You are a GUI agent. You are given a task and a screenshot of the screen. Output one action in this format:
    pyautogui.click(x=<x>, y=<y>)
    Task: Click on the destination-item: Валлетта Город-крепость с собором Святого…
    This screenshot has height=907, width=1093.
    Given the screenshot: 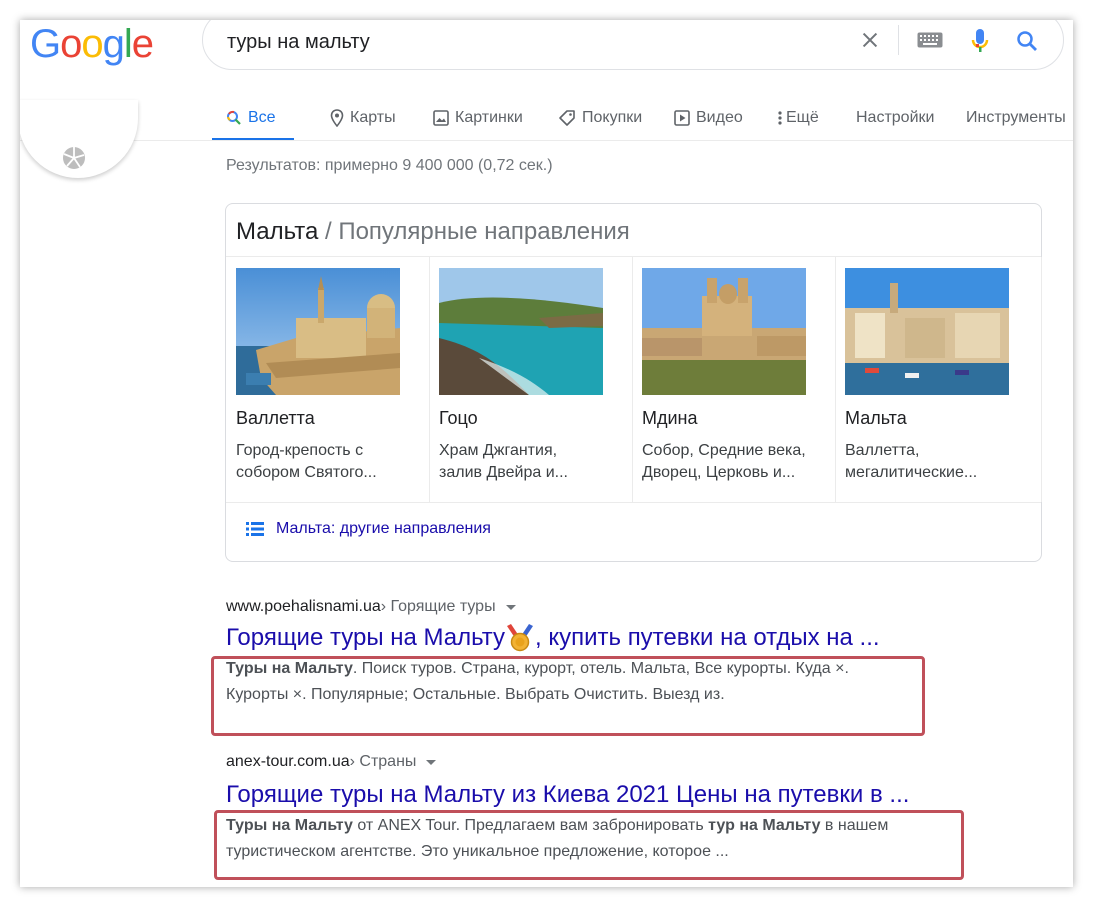 What is the action you would take?
    pyautogui.click(x=328, y=379)
    